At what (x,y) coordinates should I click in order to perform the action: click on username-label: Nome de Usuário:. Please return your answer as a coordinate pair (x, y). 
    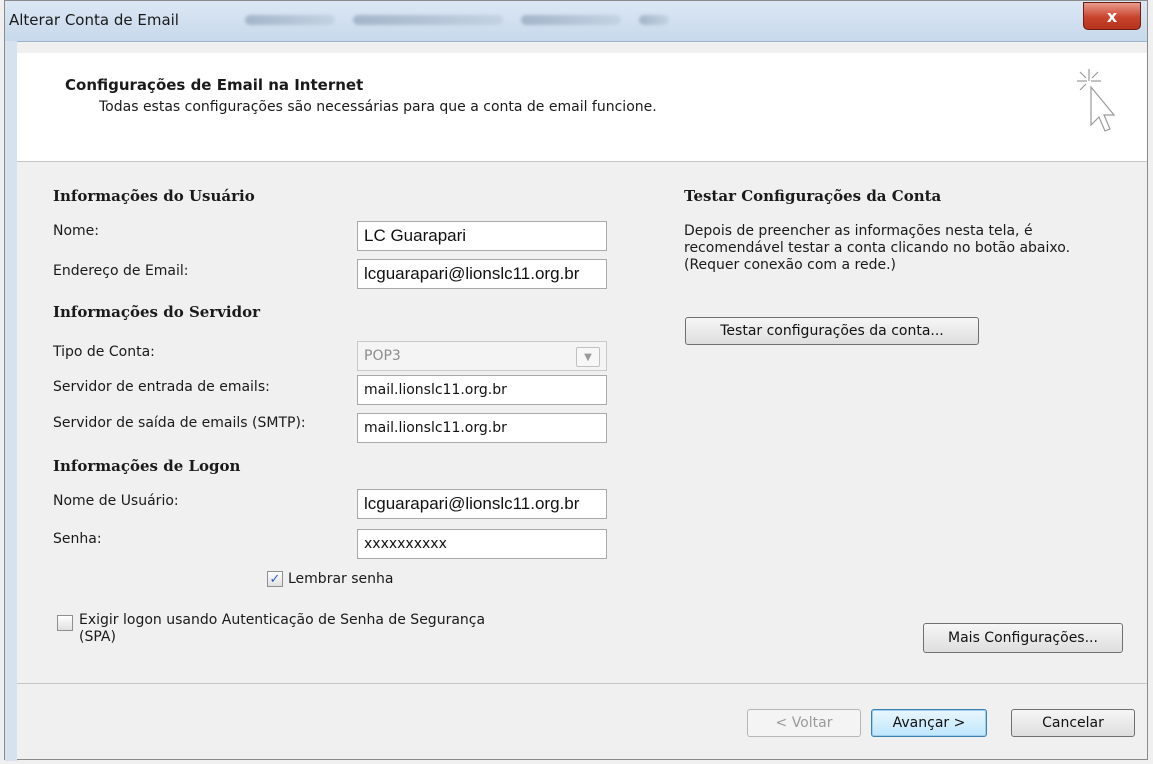
    Looking at the image, I should click on (116, 501).